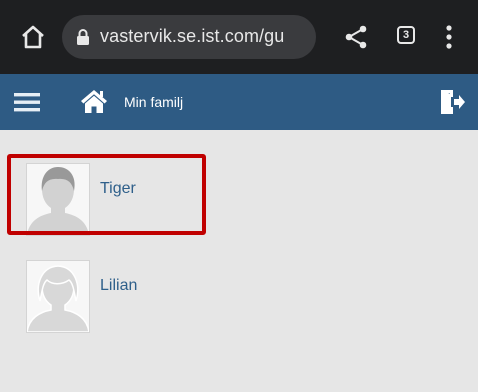 The image size is (478, 392). Describe the element at coordinates (239, 102) in the screenshot. I see `app-header: Min familj` at that location.